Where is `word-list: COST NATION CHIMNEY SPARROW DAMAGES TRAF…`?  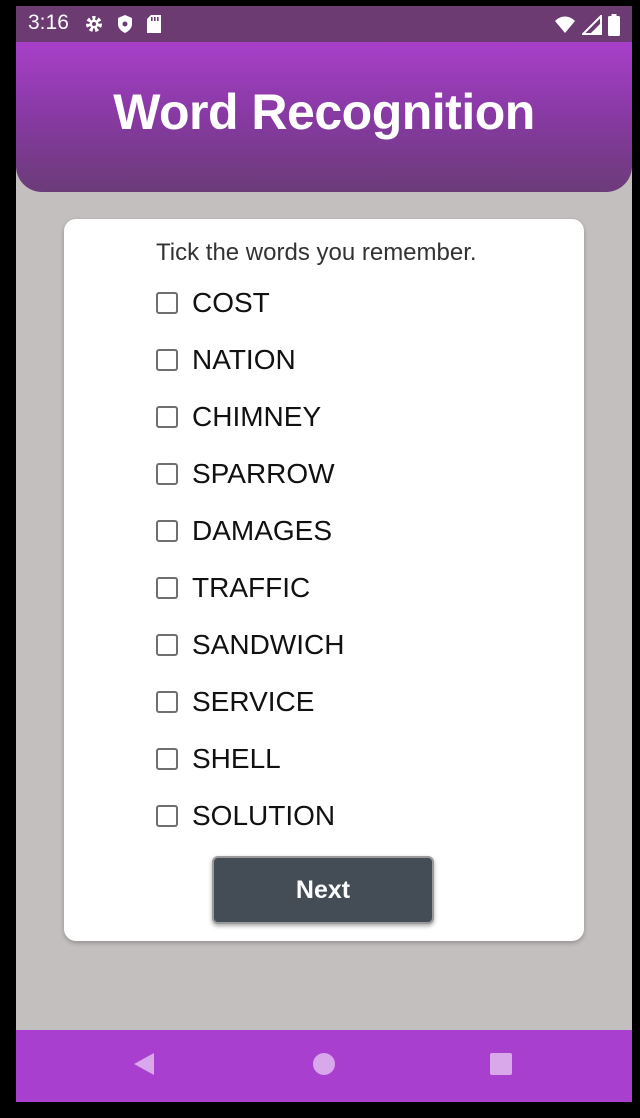 word-list: COST NATION CHIMNEY SPARROW DAMAGES TRAF… is located at coordinates (250, 573).